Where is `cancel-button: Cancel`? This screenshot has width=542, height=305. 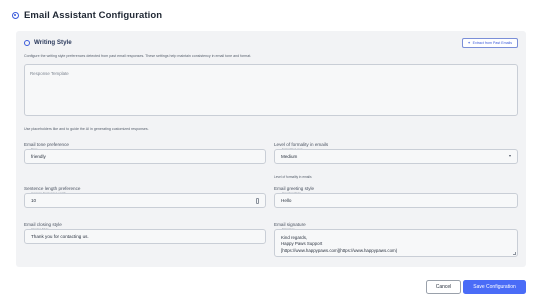
cancel-button: Cancel is located at coordinates (443, 287).